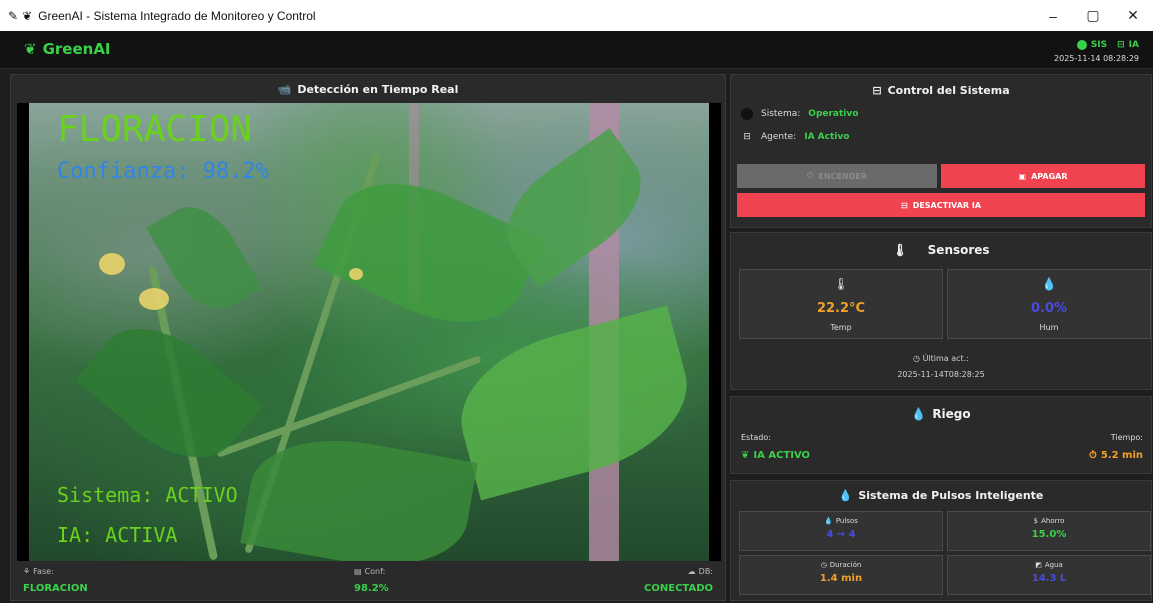  Describe the element at coordinates (678, 580) in the screenshot. I see `footer-db: ☁ DB: CONECTADO` at that location.